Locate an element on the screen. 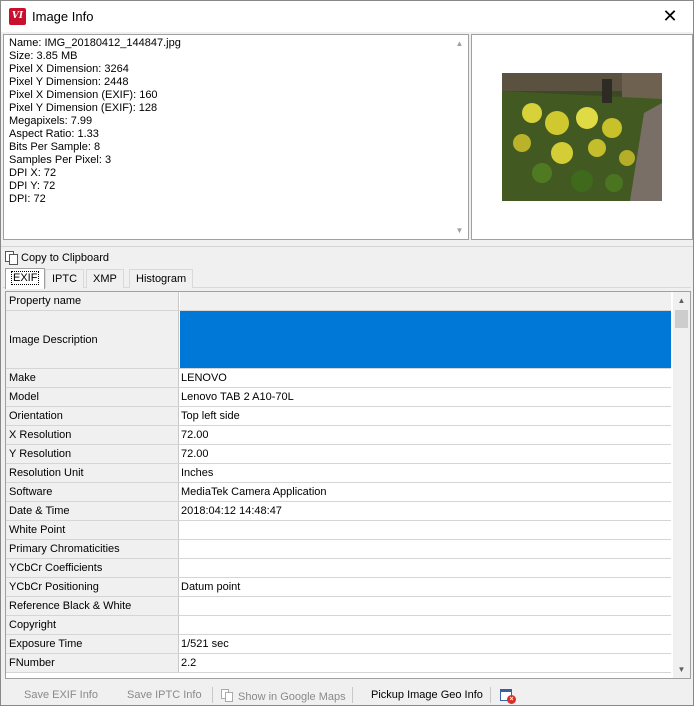  thumbnail-panel is located at coordinates (582, 137).